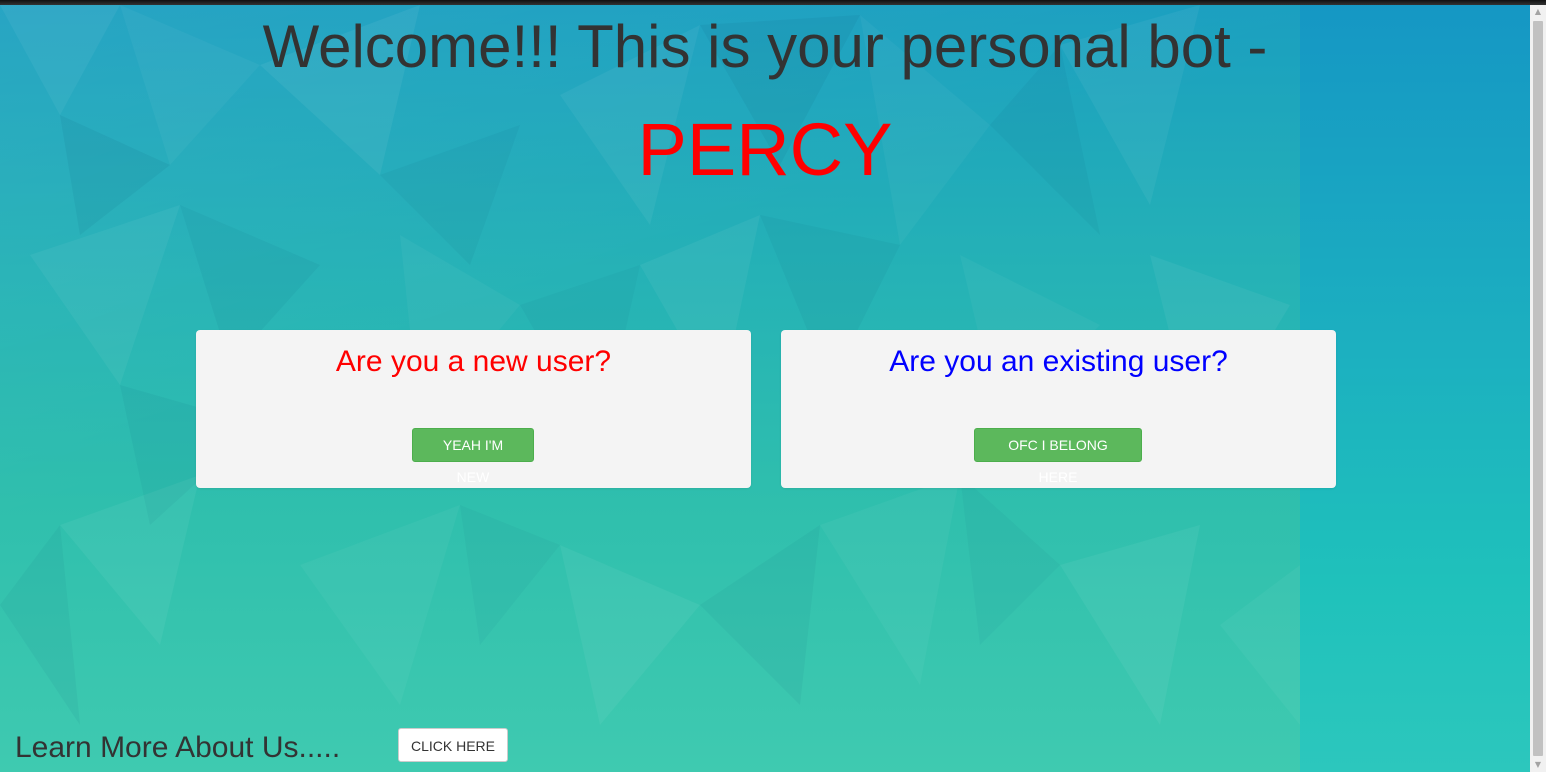 The width and height of the screenshot is (1546, 772). What do you see at coordinates (1058, 456) in the screenshot?
I see `existing-user-button: OFC I BELONG HERE` at bounding box center [1058, 456].